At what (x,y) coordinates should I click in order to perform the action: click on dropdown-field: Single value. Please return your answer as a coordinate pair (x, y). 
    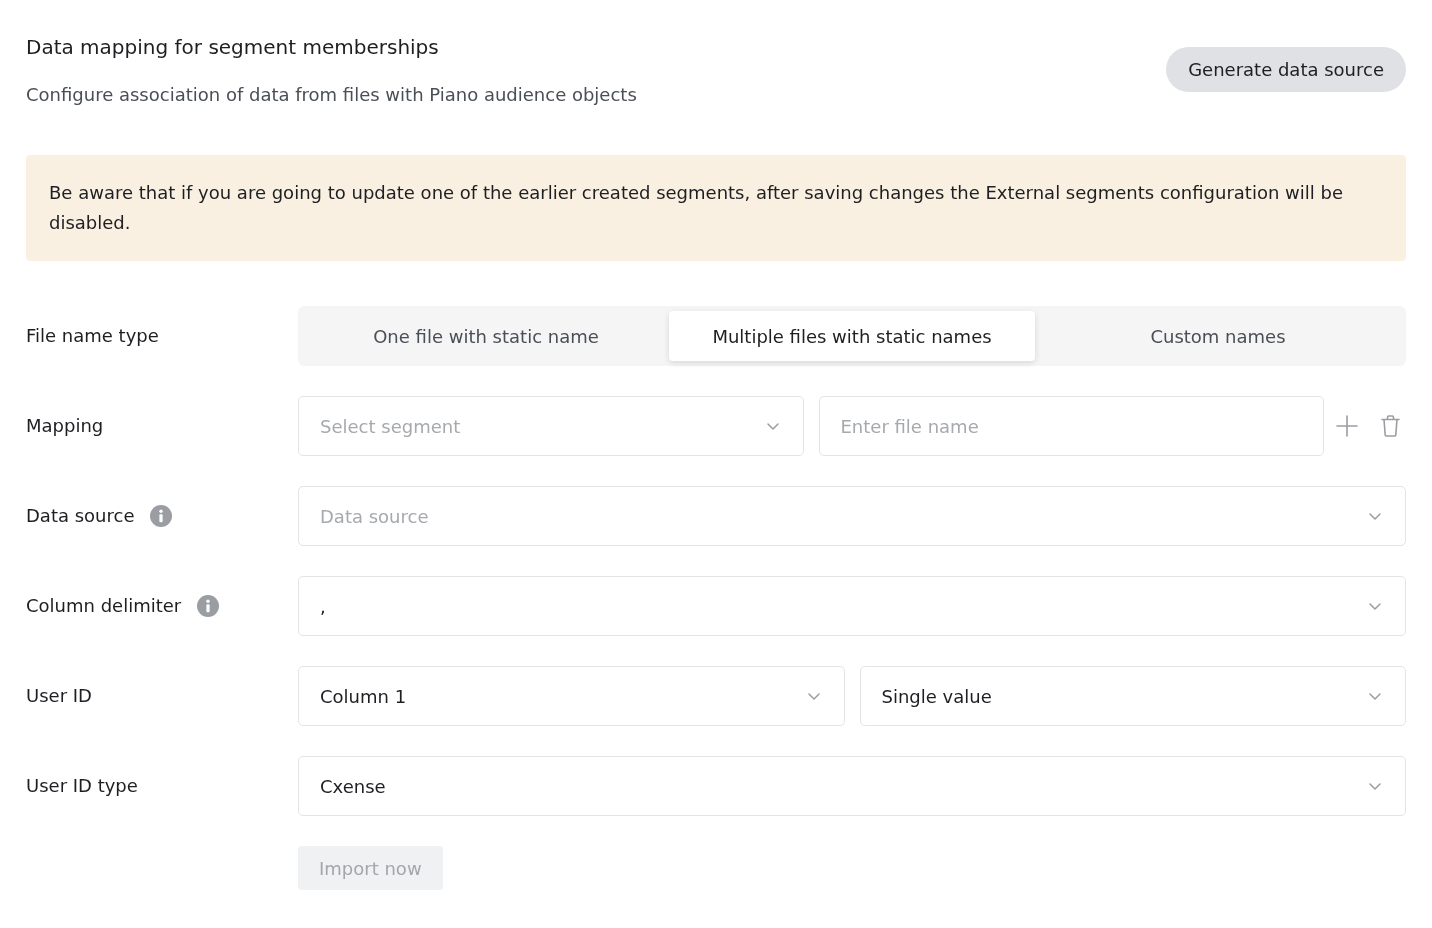
    Looking at the image, I should click on (1132, 696).